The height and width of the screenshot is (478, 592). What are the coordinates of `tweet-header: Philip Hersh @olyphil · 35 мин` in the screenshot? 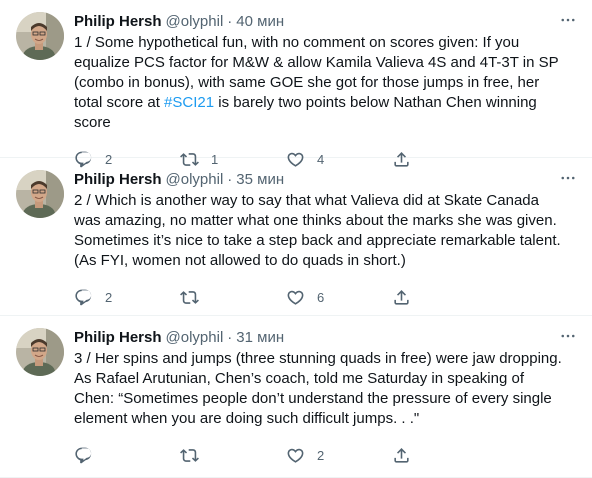 It's located at (325, 180).